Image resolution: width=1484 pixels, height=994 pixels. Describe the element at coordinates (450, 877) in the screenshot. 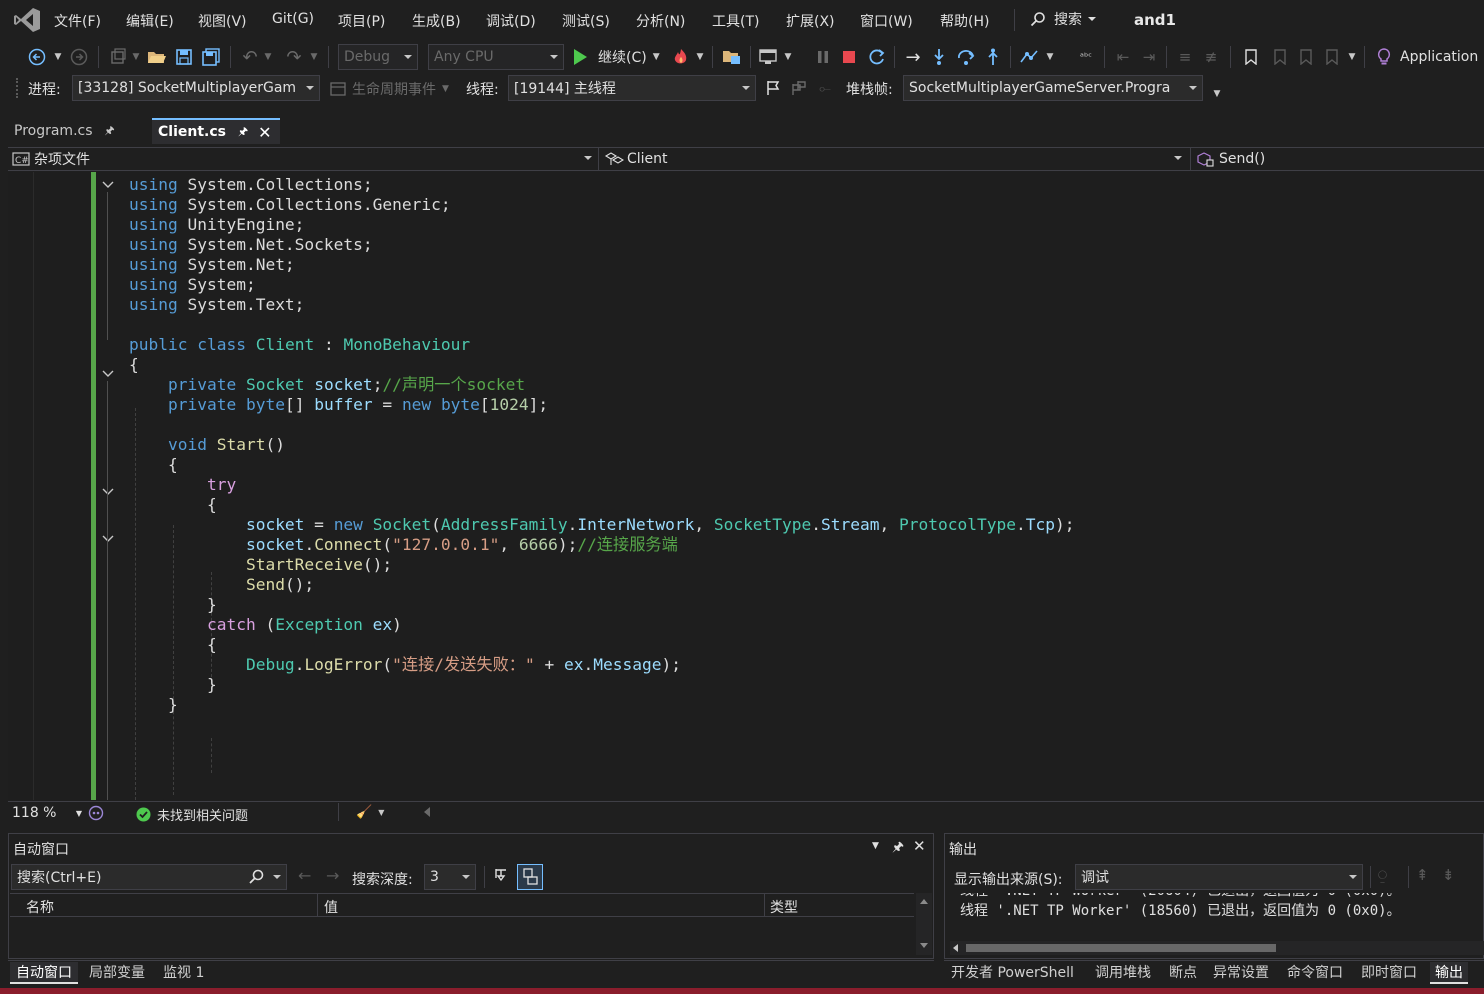

I see `search-depth-select: 3` at that location.